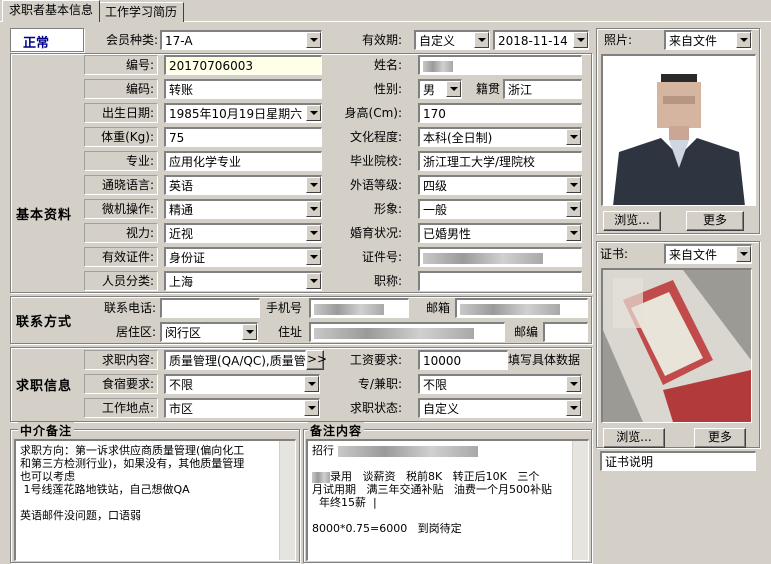 This screenshot has height=564, width=771. Describe the element at coordinates (500, 281) in the screenshot. I see `title-field` at that location.